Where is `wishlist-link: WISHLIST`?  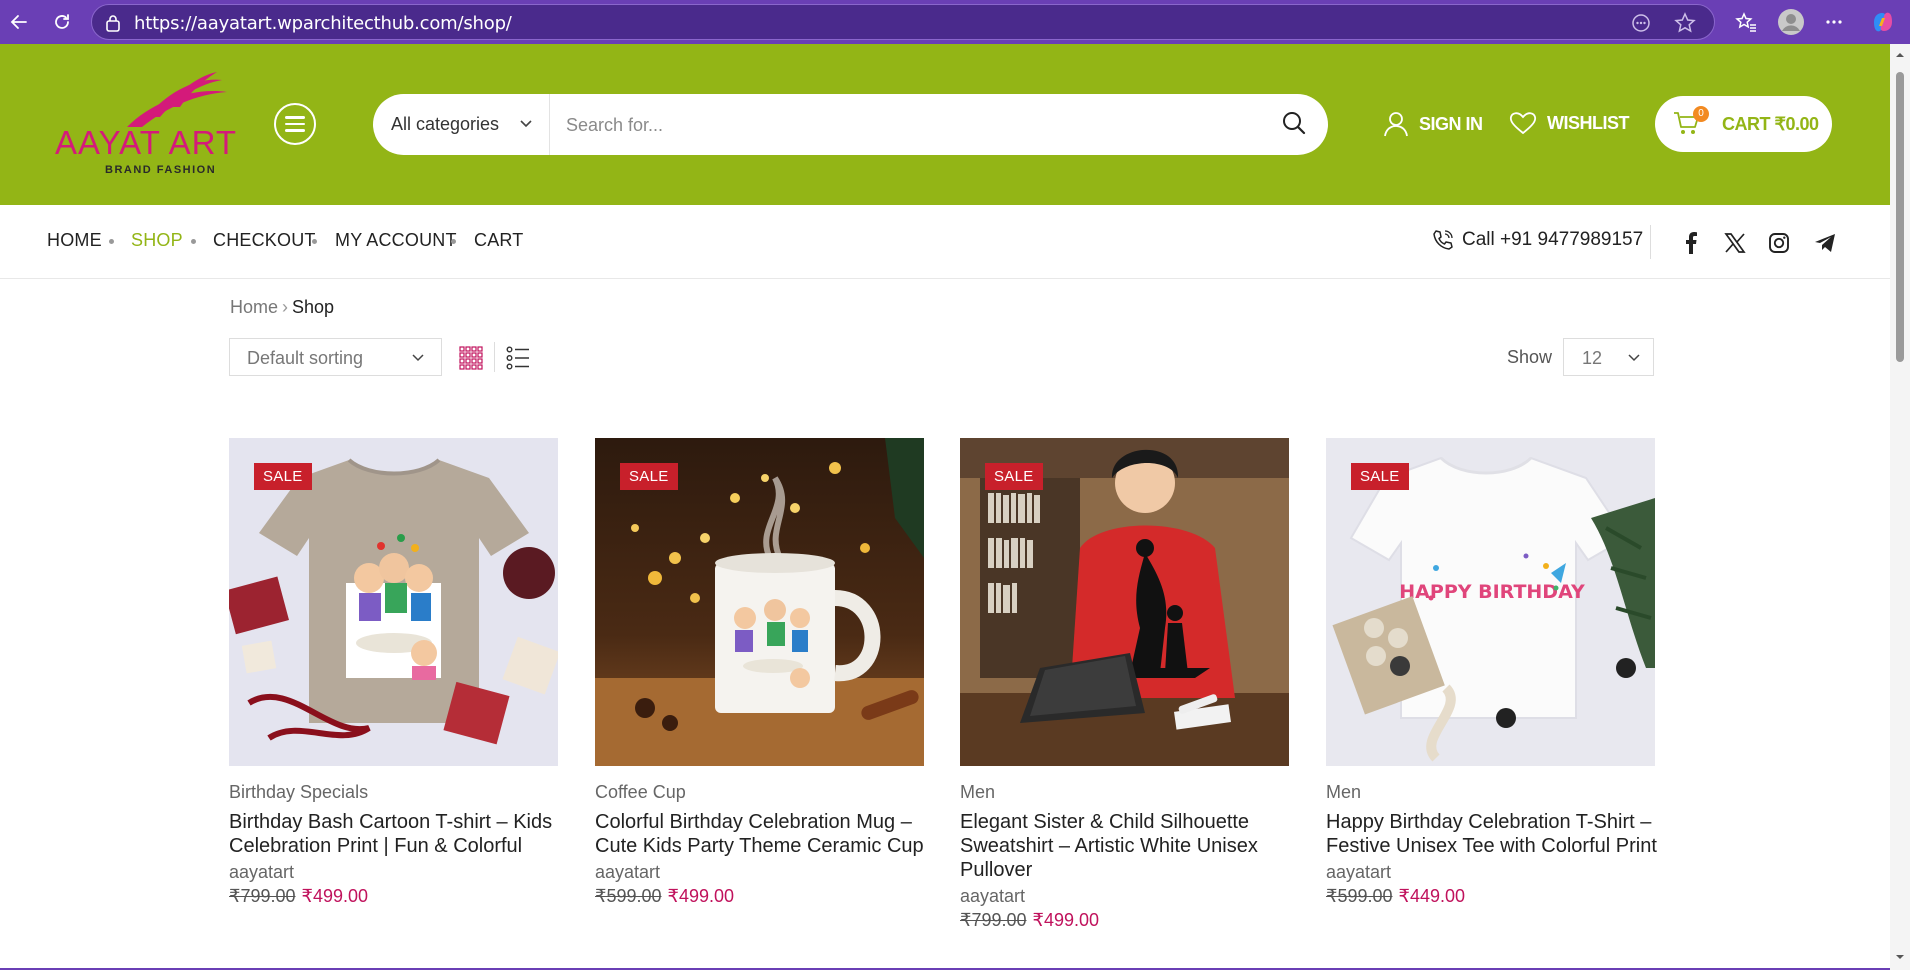
wishlist-link: WISHLIST is located at coordinates (1569, 123).